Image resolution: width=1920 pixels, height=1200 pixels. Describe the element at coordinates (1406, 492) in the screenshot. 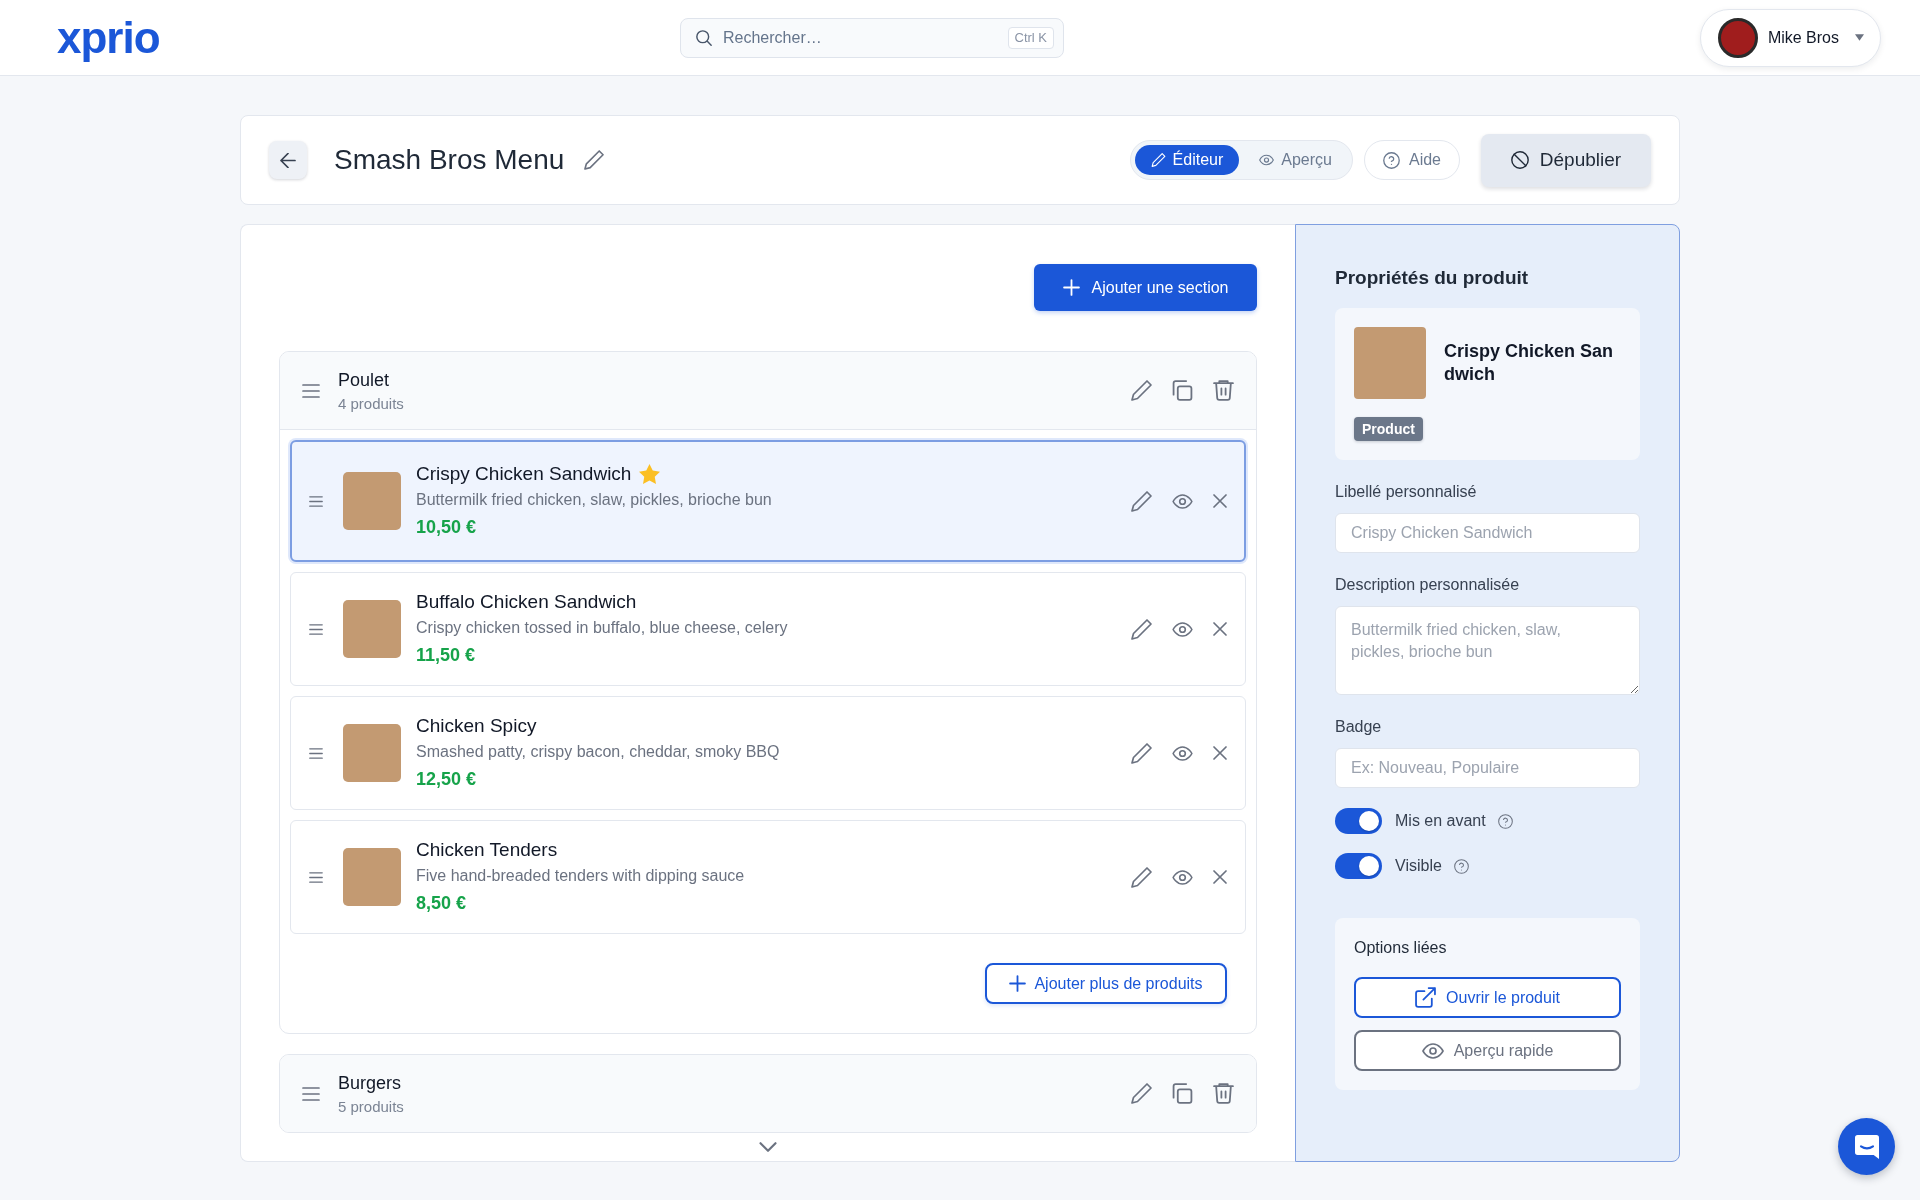

I see `field-label: Libellé personnalisé` at that location.